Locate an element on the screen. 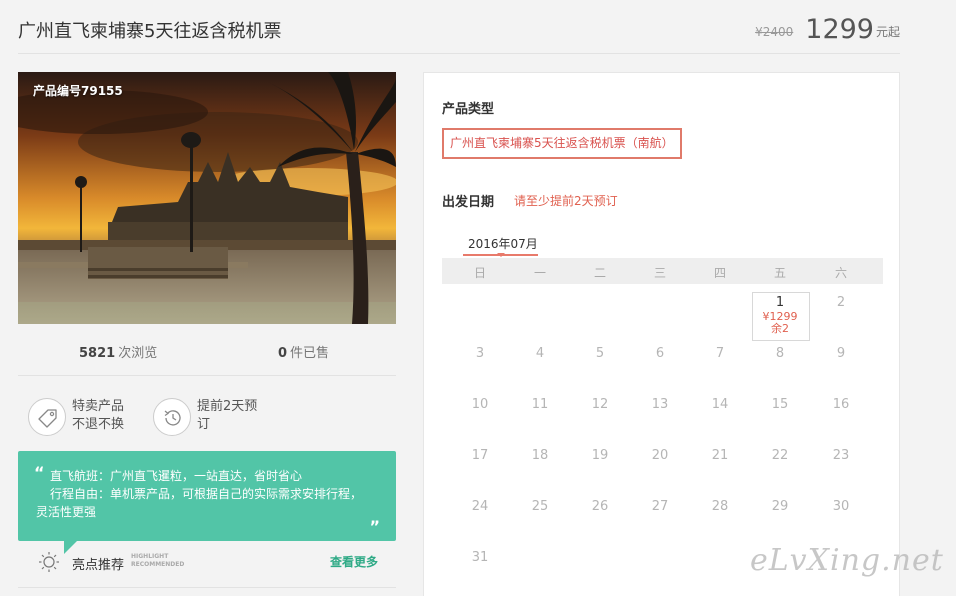  feature-line1: 特卖产品 is located at coordinates (98, 406).